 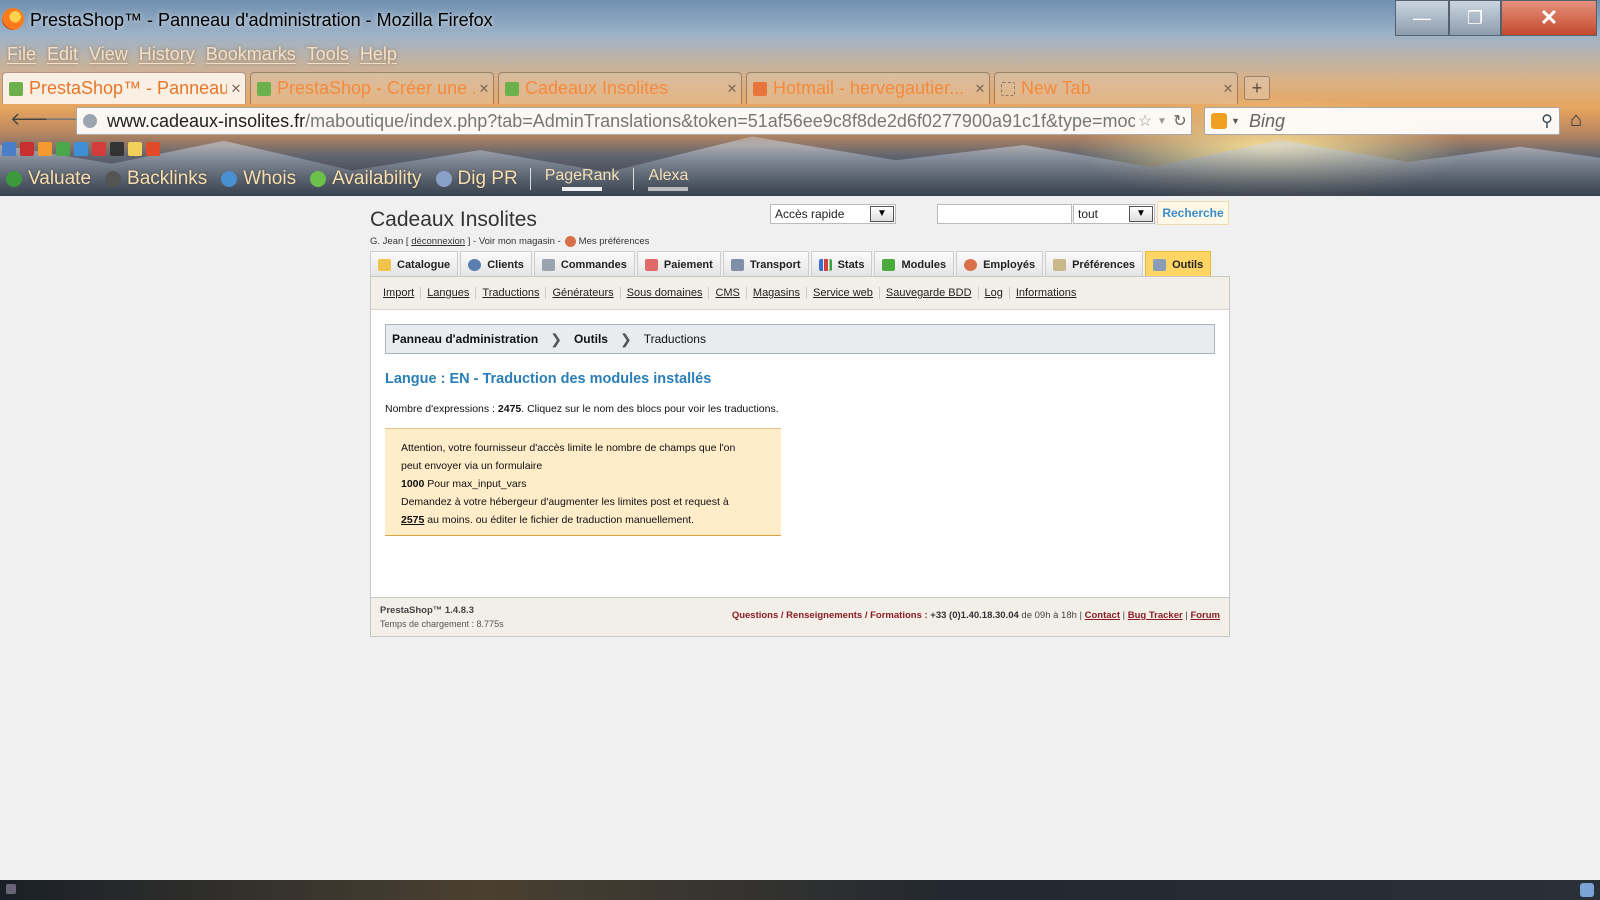 I want to click on subnav-magasins: Magasins, so click(x=777, y=293).